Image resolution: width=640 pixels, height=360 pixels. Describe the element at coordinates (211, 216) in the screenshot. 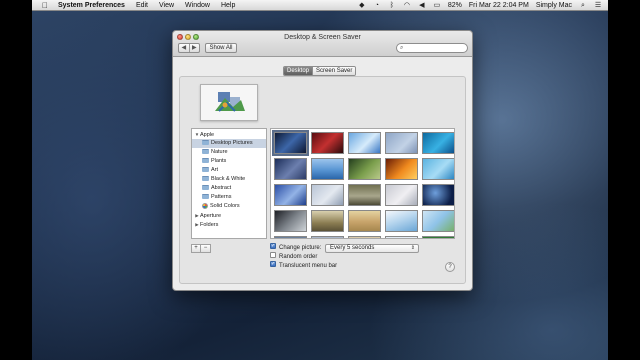

I see `sidebar-item-label: Aperture` at that location.